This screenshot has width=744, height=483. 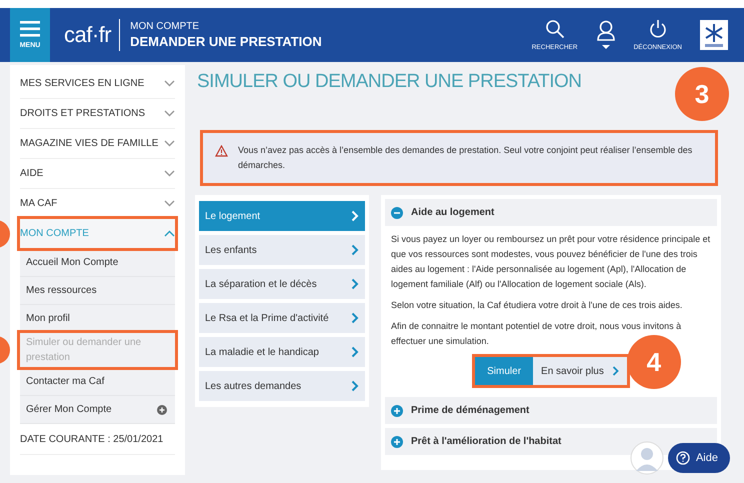 I want to click on submenu-item: Gérer Mon Compte, so click(x=97, y=410).